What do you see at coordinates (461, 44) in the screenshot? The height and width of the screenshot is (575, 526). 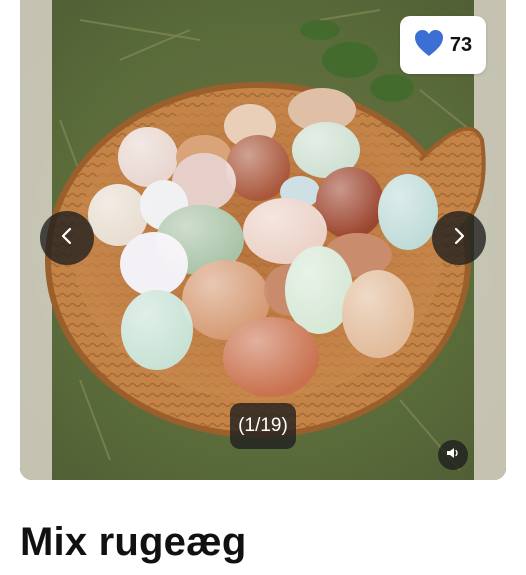 I see `like-count: 73` at bounding box center [461, 44].